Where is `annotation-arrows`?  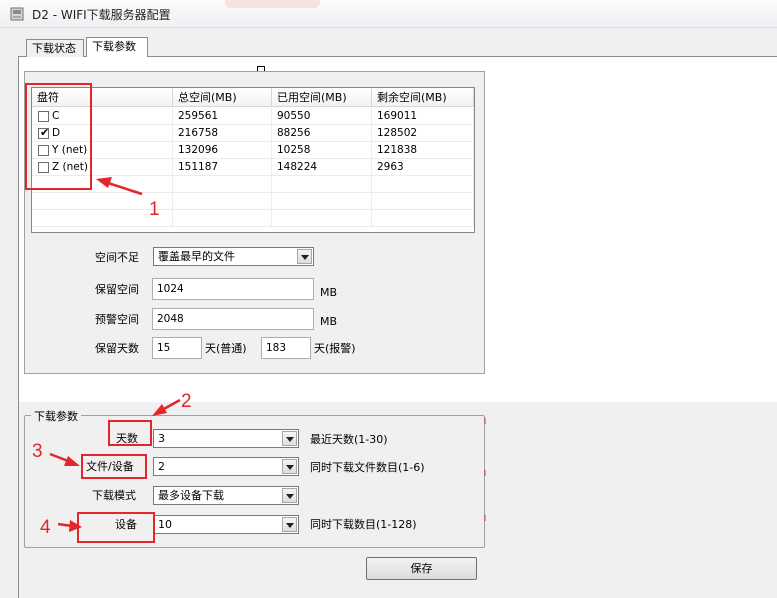 annotation-arrows is located at coordinates (115, 354).